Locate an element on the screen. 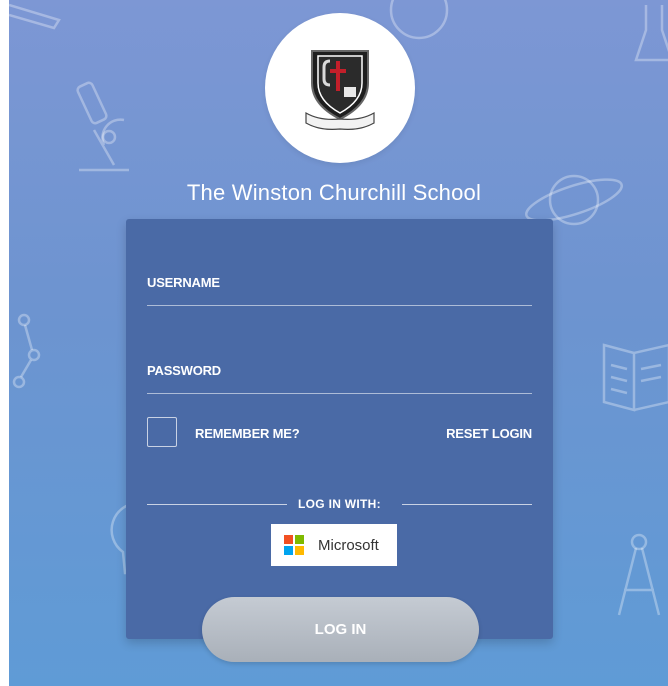  school-crest-icon is located at coordinates (340, 90).